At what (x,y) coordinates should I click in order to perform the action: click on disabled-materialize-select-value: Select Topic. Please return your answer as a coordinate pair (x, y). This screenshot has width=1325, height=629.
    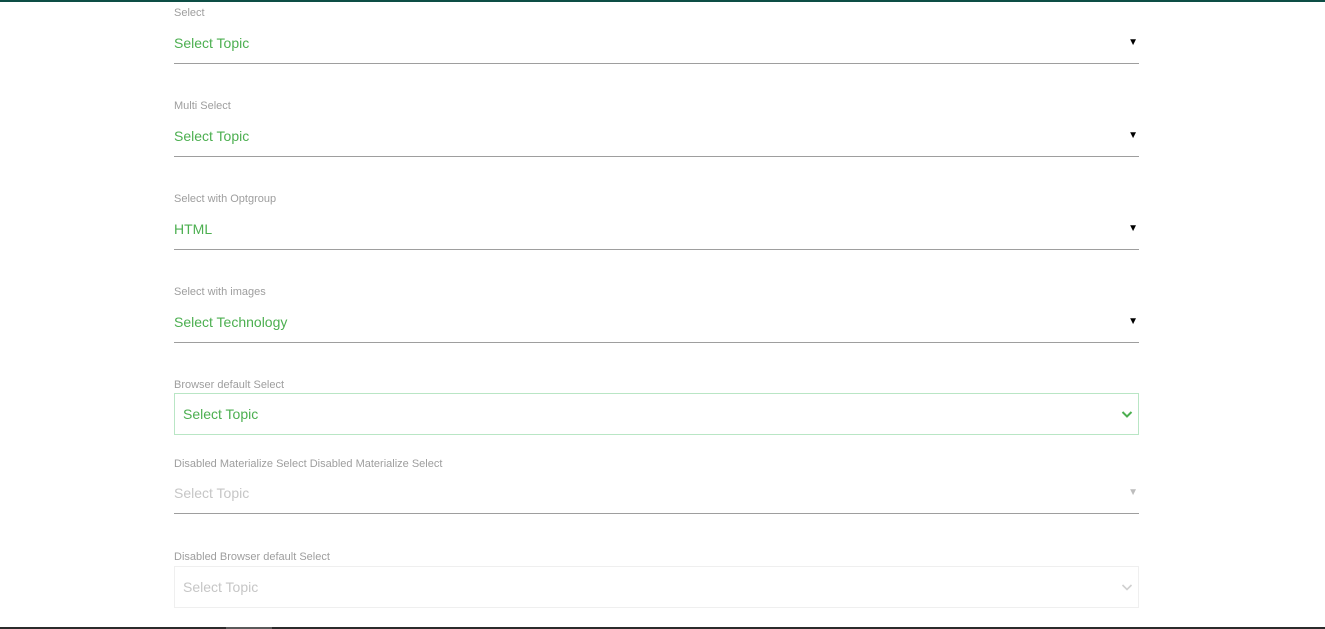
    Looking at the image, I should click on (212, 493).